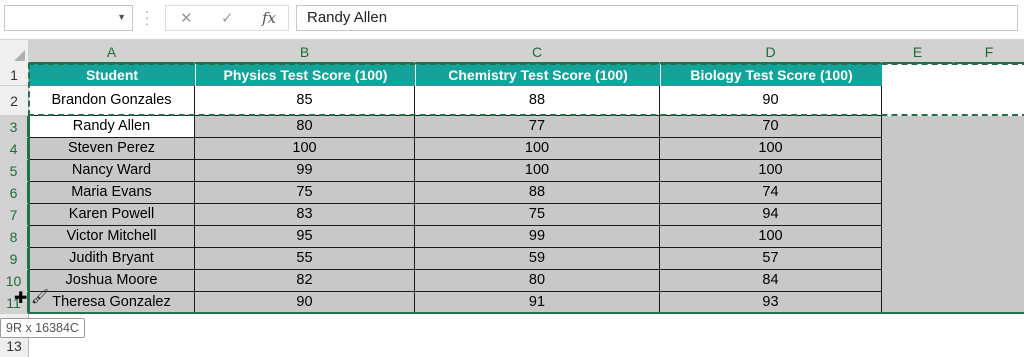 The image size is (1024, 357). I want to click on header-student: Student, so click(112, 75).